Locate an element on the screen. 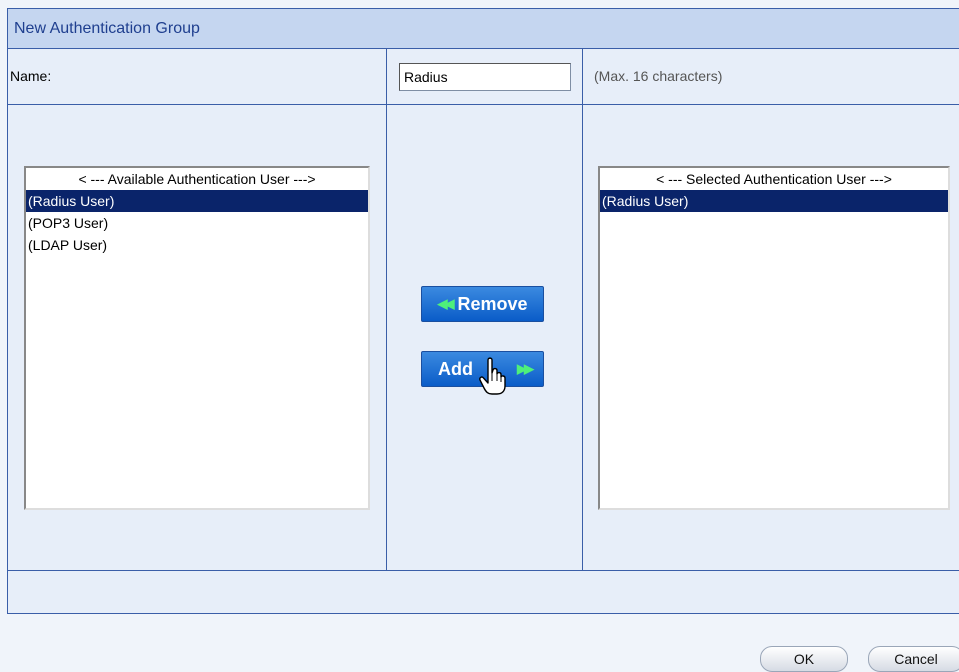 Image resolution: width=959 pixels, height=672 pixels. title-bar: New Authentication Group is located at coordinates (483, 29).